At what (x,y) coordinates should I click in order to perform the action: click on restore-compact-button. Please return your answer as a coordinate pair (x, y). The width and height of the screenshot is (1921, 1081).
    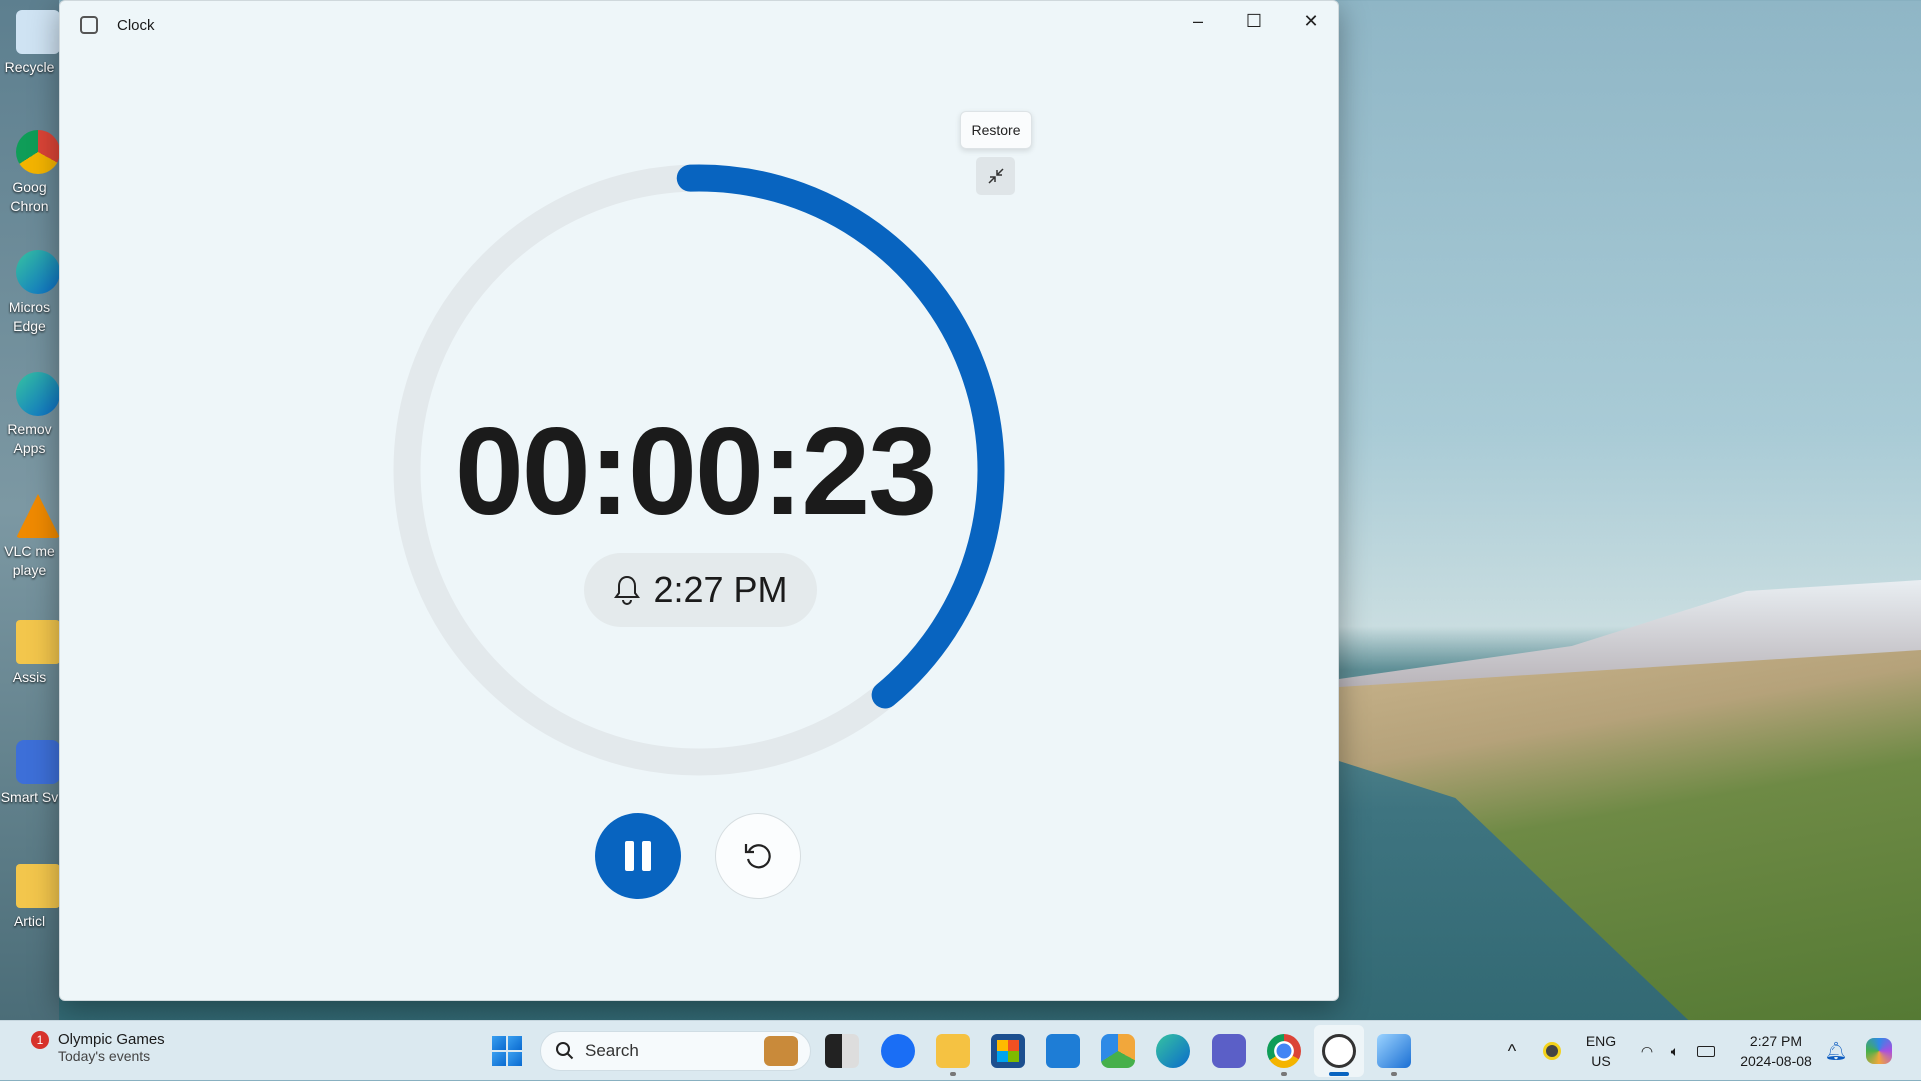
    Looking at the image, I should click on (995, 176).